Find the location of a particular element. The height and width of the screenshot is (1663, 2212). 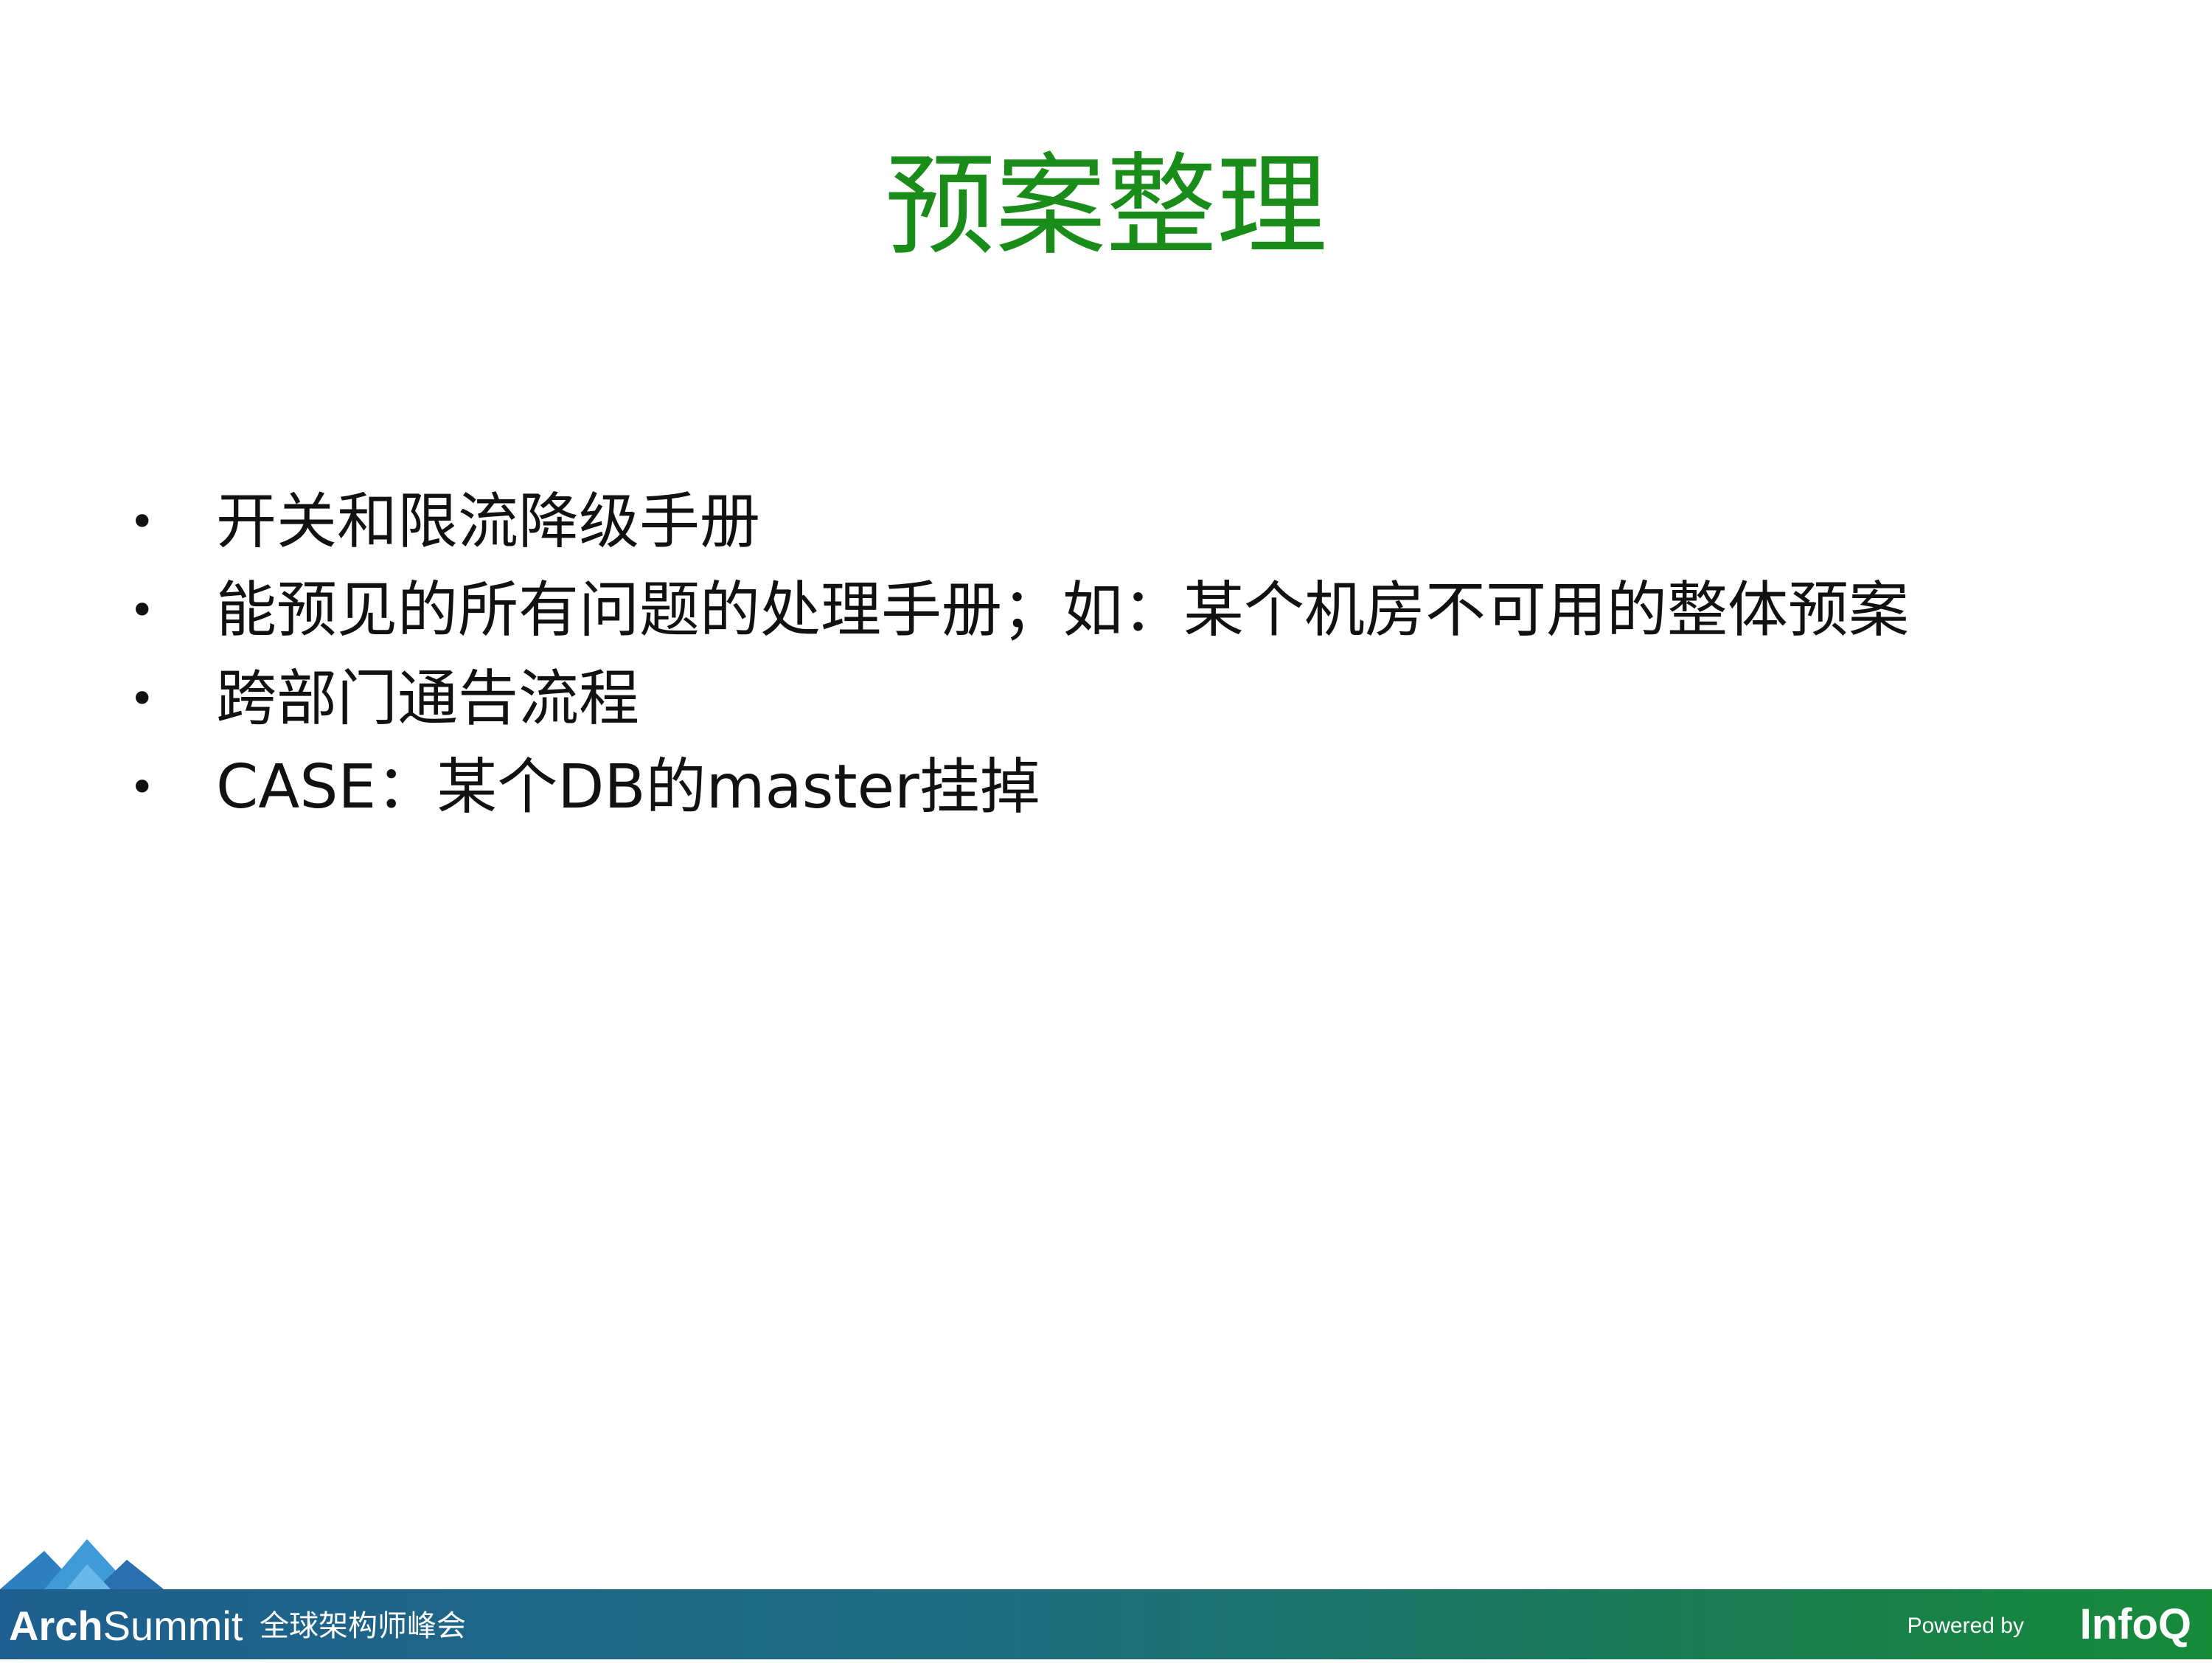

footer-subtitle: 全球架构师峰会 is located at coordinates (363, 1626).